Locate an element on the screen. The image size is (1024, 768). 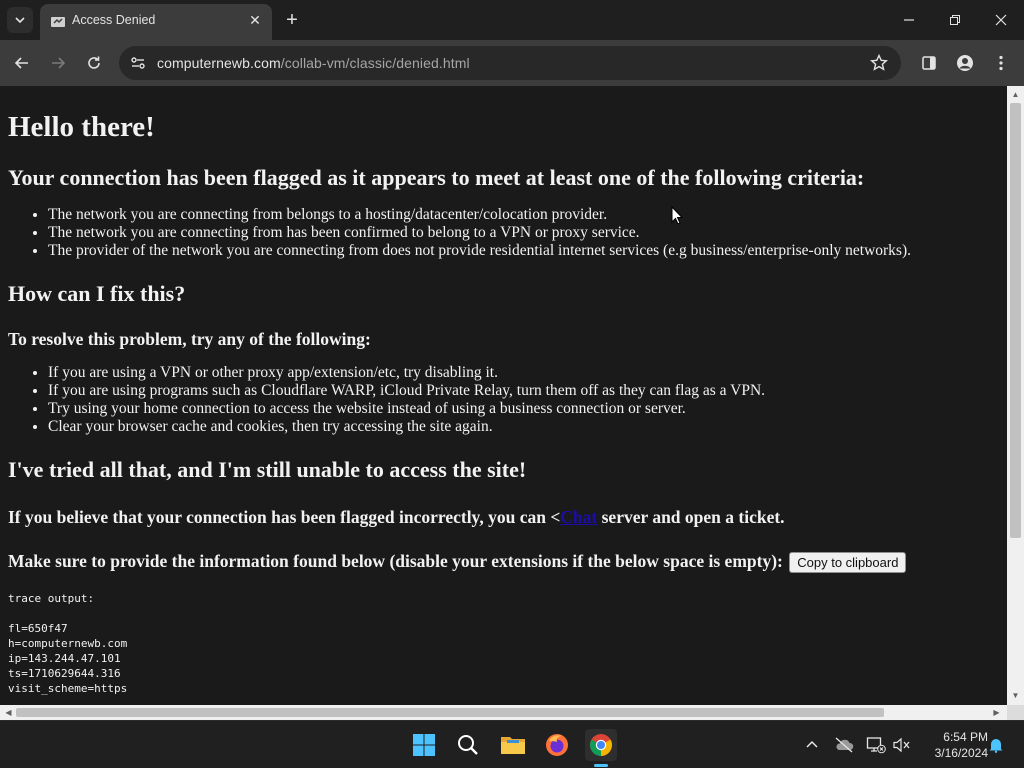
trace-line: ip=143.244.47.101 is located at coordinates (64, 659).